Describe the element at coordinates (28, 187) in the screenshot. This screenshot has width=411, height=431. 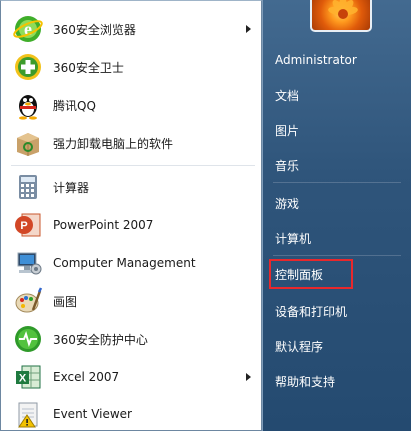
I see `calculator-icon` at that location.